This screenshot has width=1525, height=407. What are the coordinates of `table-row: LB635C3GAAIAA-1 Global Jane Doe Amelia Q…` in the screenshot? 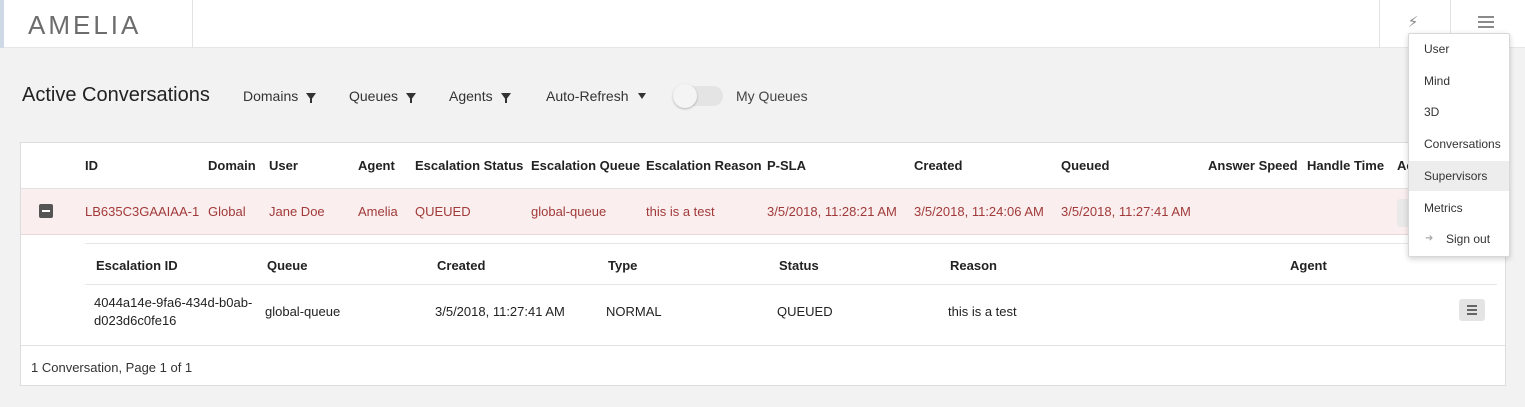 It's located at (763, 212).